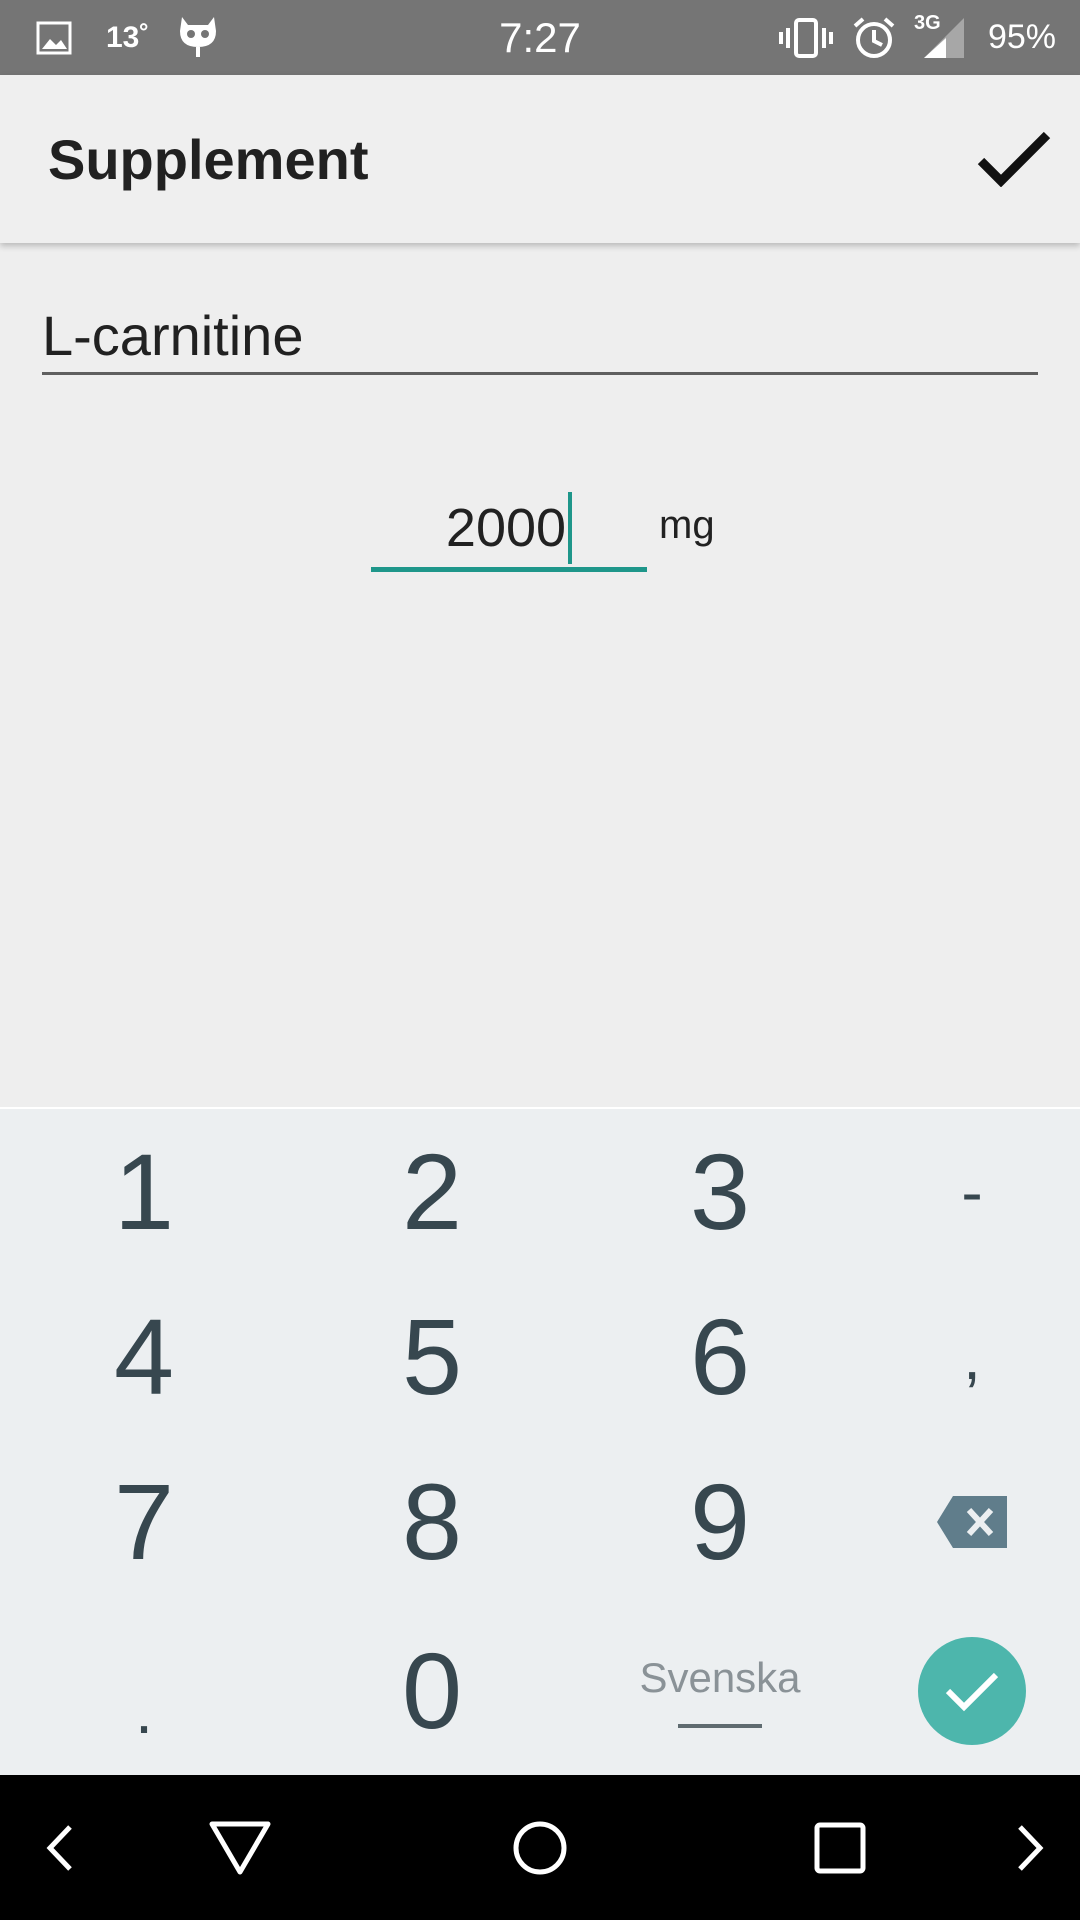  Describe the element at coordinates (687, 525) in the screenshot. I see `dose-unit-label: mg` at that location.